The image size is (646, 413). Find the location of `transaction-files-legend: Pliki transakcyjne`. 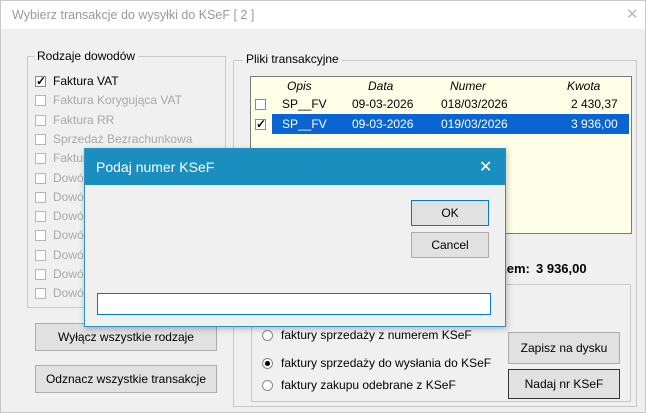

transaction-files-legend: Pliki transakcyjne is located at coordinates (292, 59).